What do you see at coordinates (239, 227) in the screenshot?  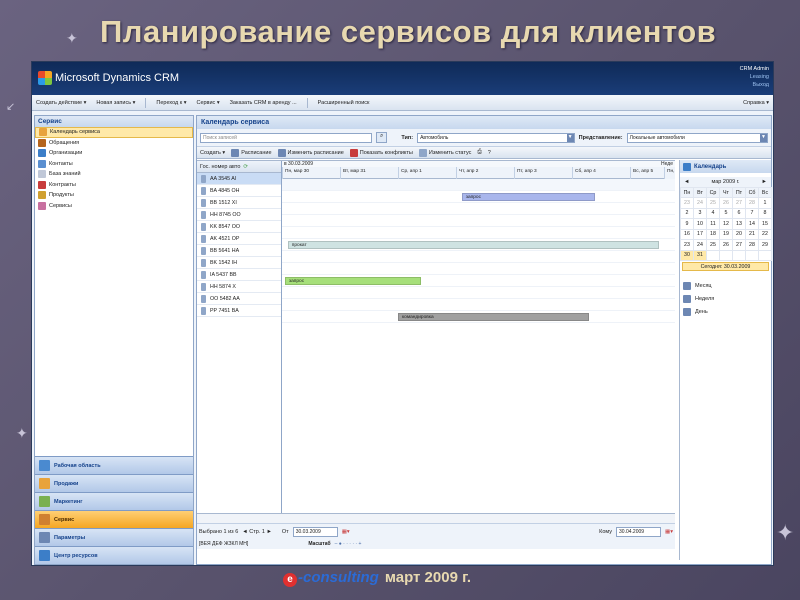 I see `resource-row: KK 8547 OO` at bounding box center [239, 227].